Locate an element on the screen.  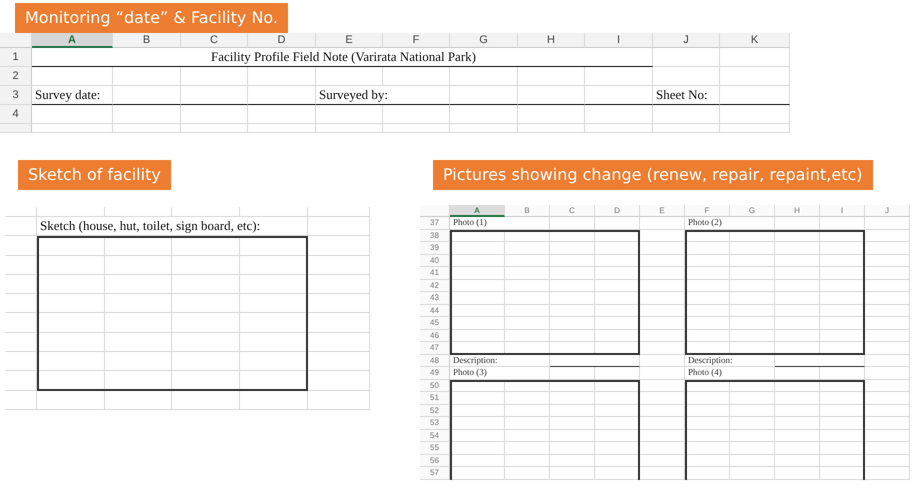
corner-cell is located at coordinates (16, 40).